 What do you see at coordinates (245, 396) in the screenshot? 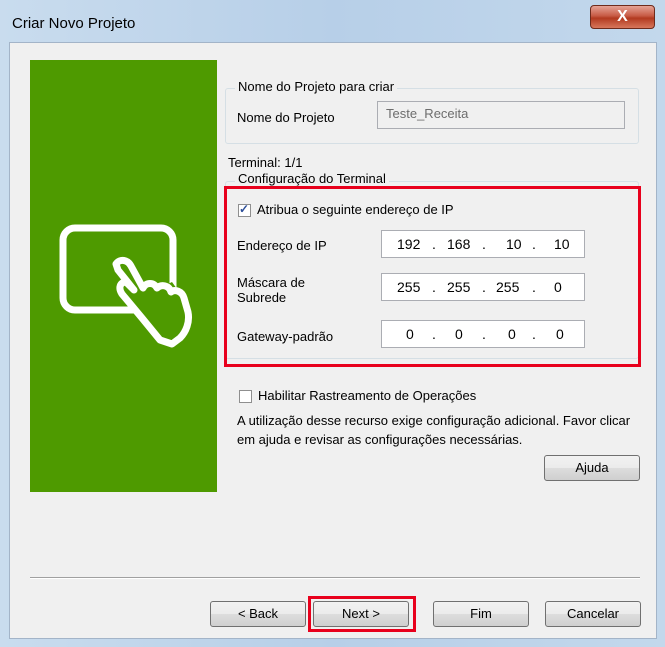
I see `tracking-checkbox` at bounding box center [245, 396].